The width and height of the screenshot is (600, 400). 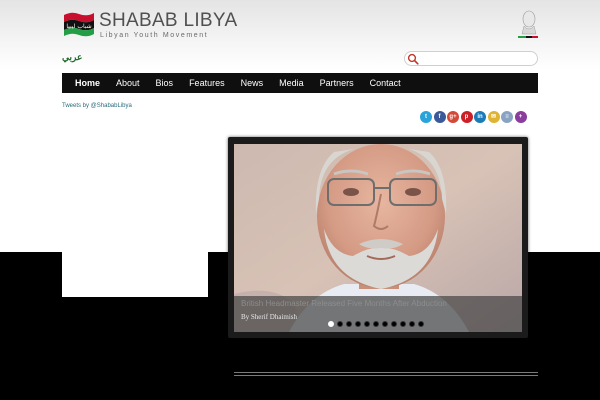 I want to click on logo-subtitle: Libyan Youth Movement, so click(x=154, y=35).